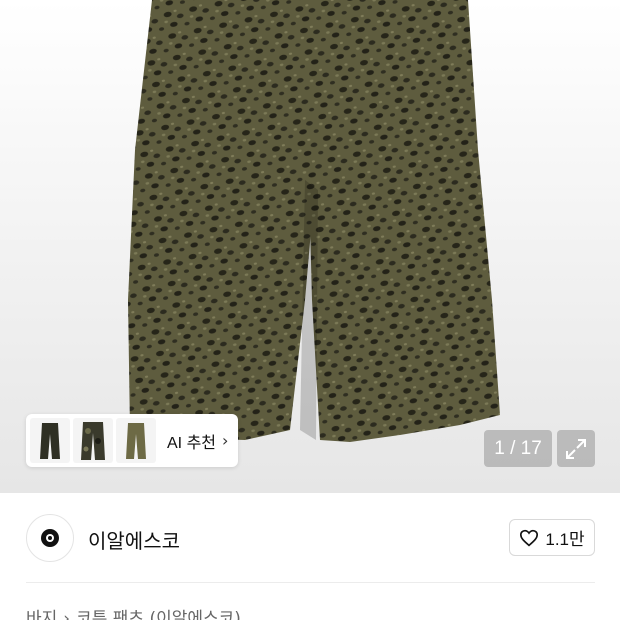  I want to click on image-counter: 1 / 17, so click(518, 448).